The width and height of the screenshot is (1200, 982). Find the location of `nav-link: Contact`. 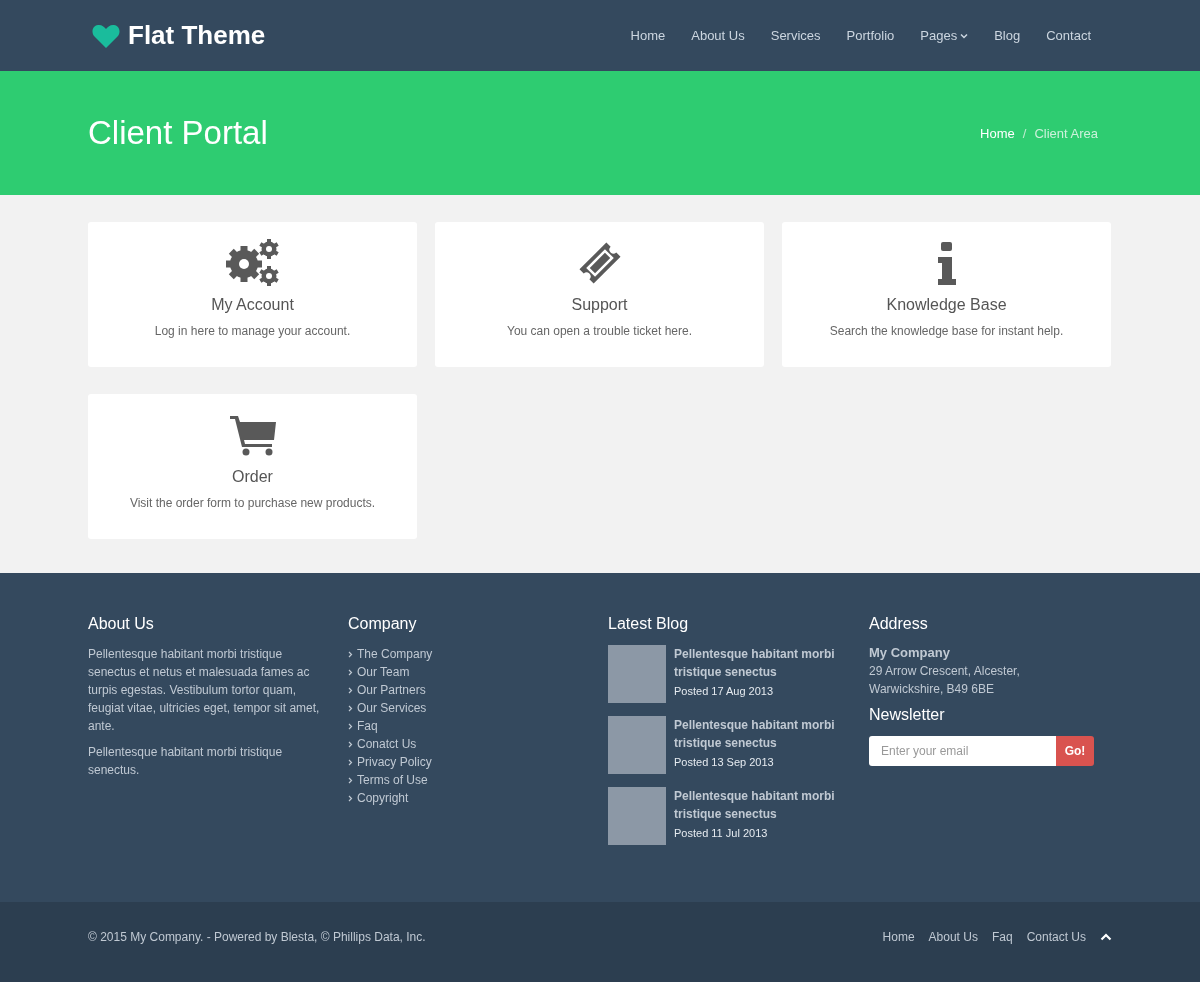

nav-link: Contact is located at coordinates (1068, 35).